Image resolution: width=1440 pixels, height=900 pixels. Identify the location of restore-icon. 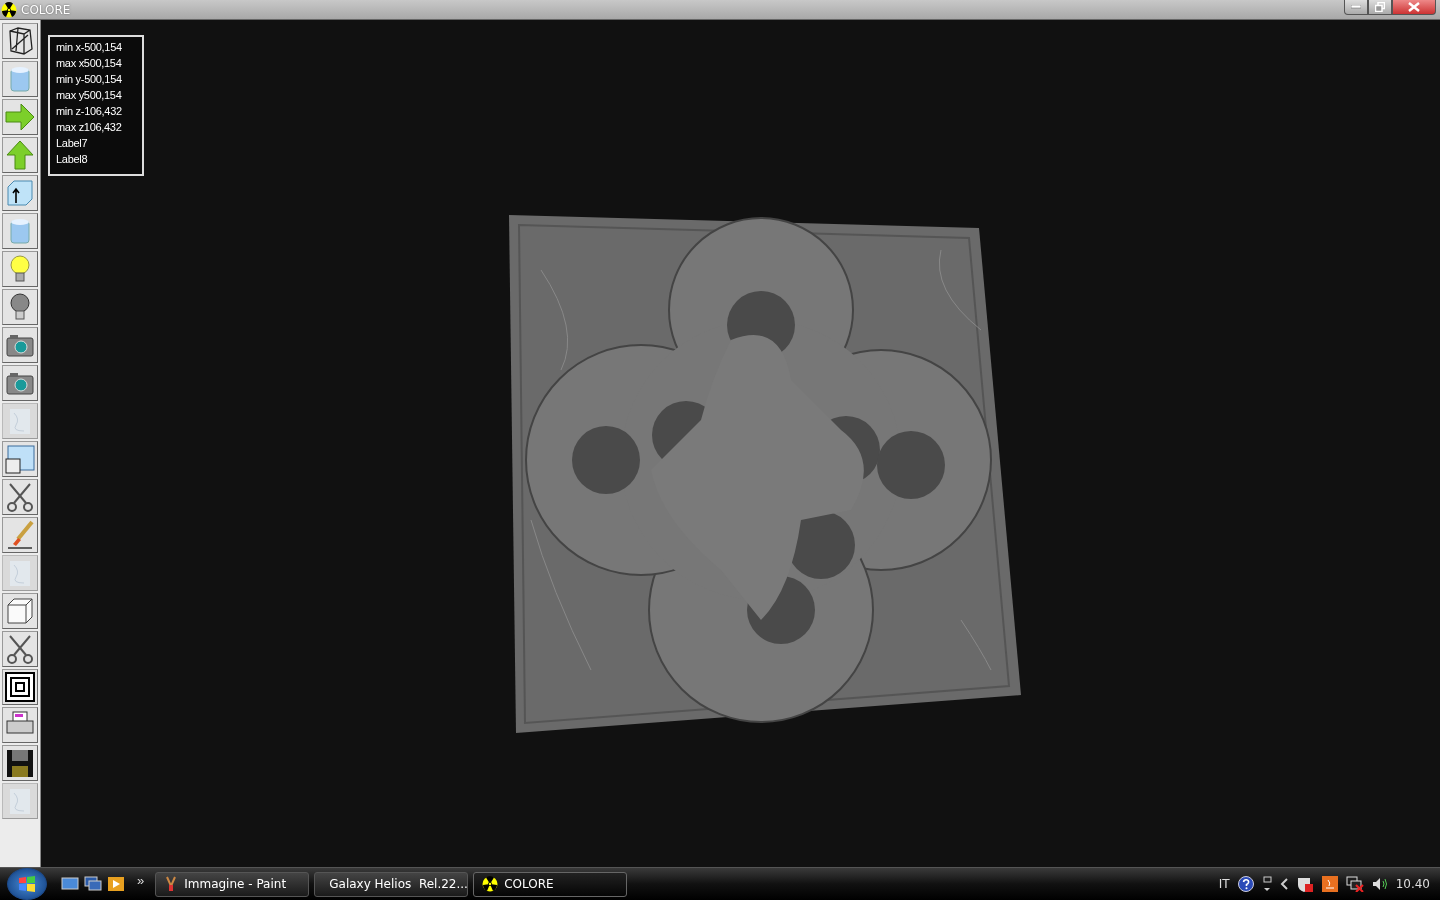
(1380, 7).